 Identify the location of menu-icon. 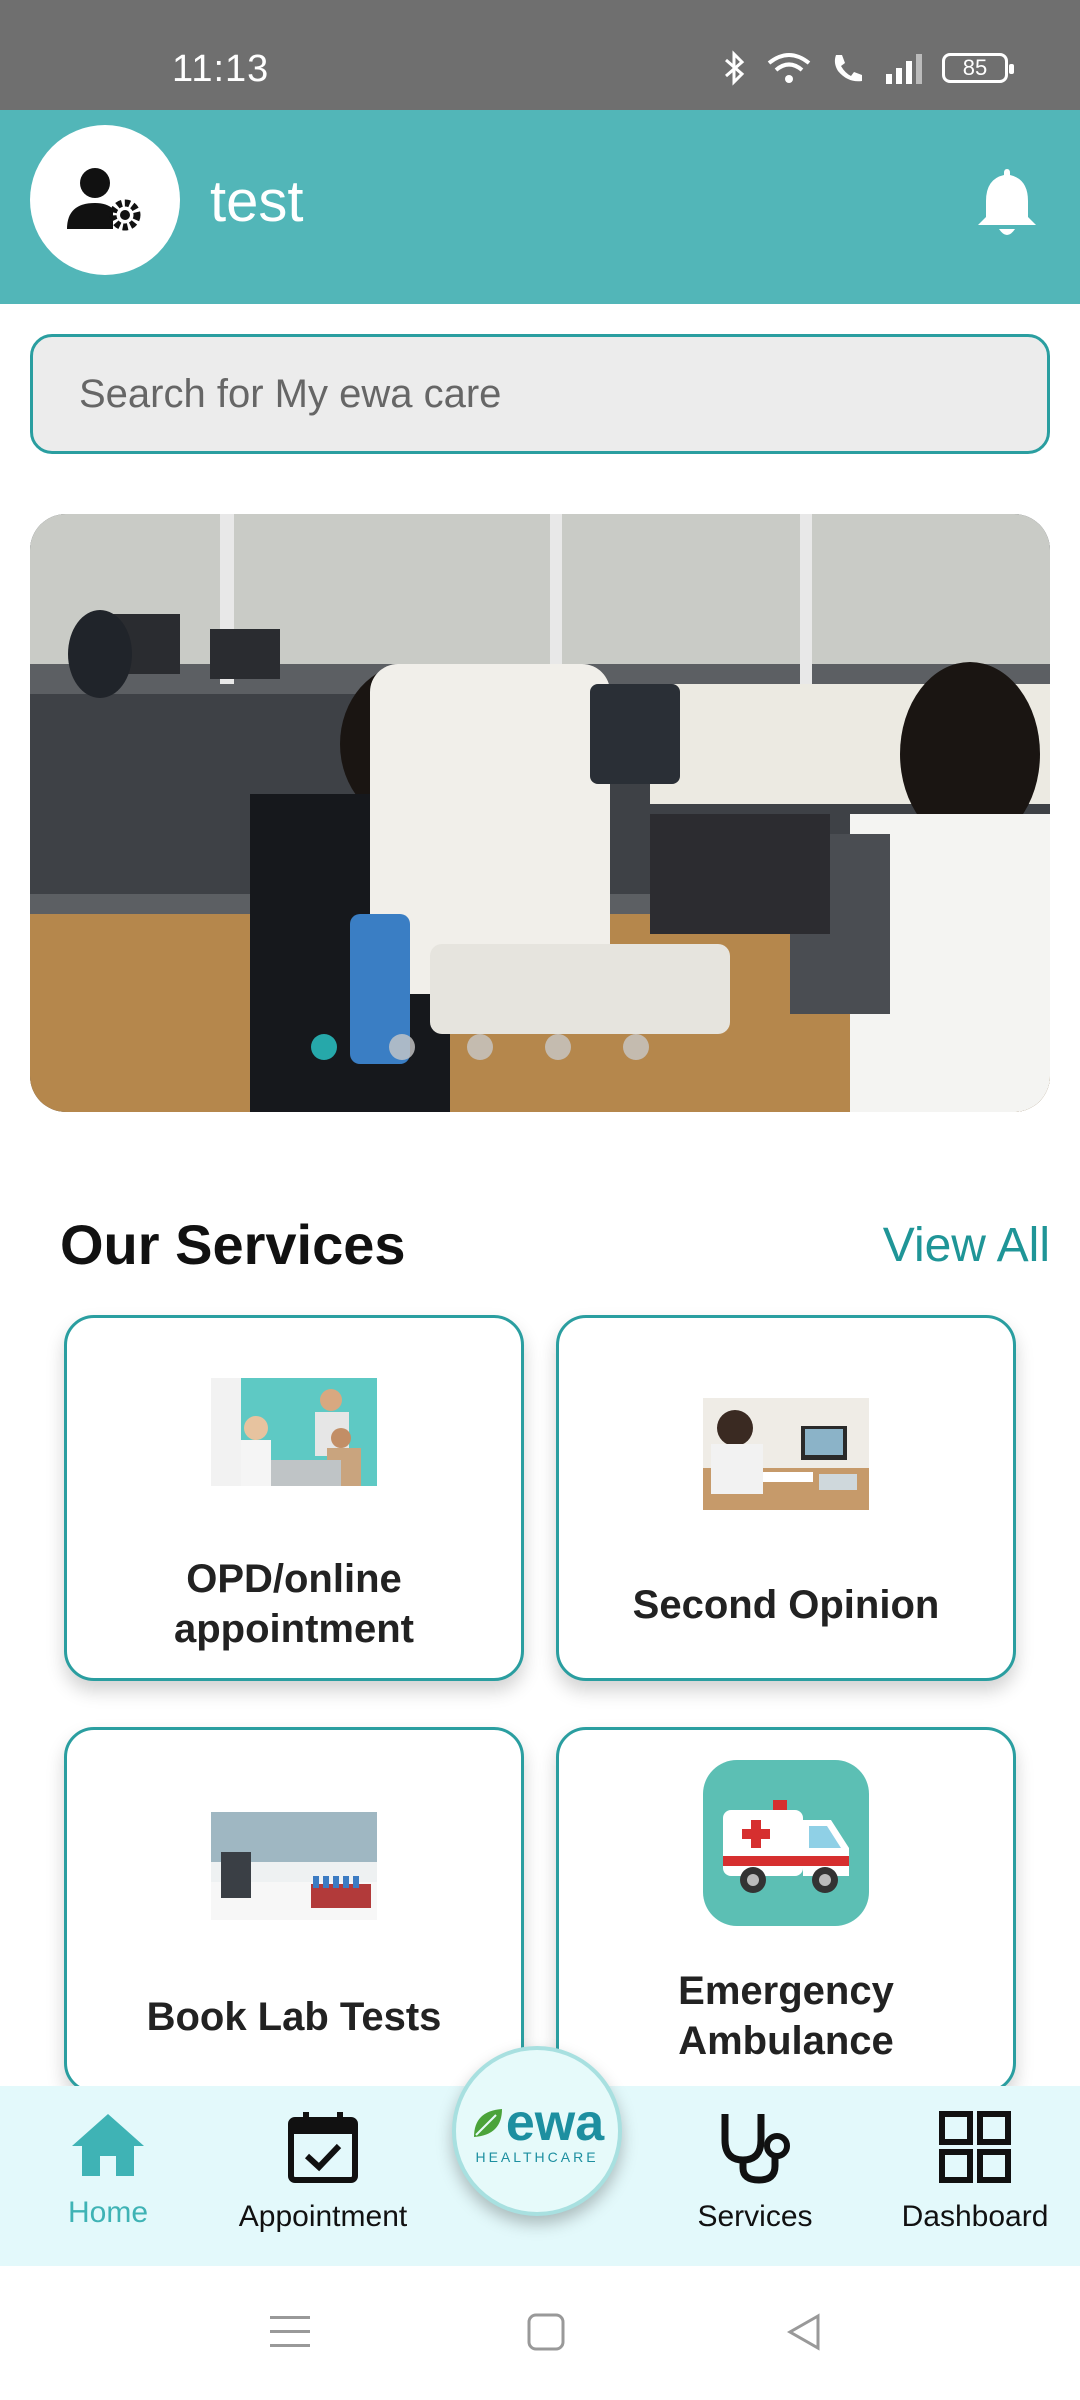
(290, 2332).